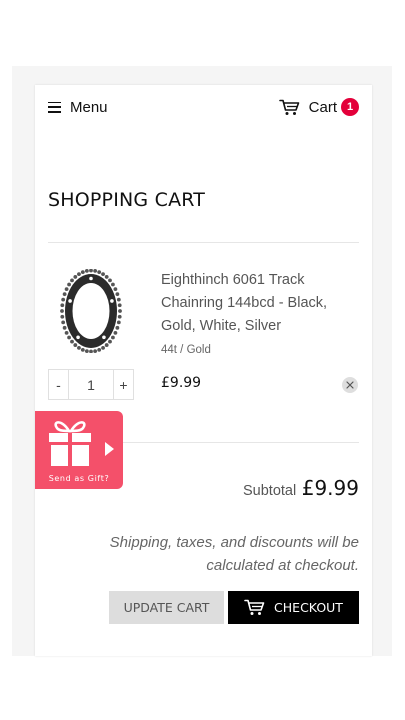 The image size is (405, 720). What do you see at coordinates (109, 449) in the screenshot?
I see `chevron-right-icon` at bounding box center [109, 449].